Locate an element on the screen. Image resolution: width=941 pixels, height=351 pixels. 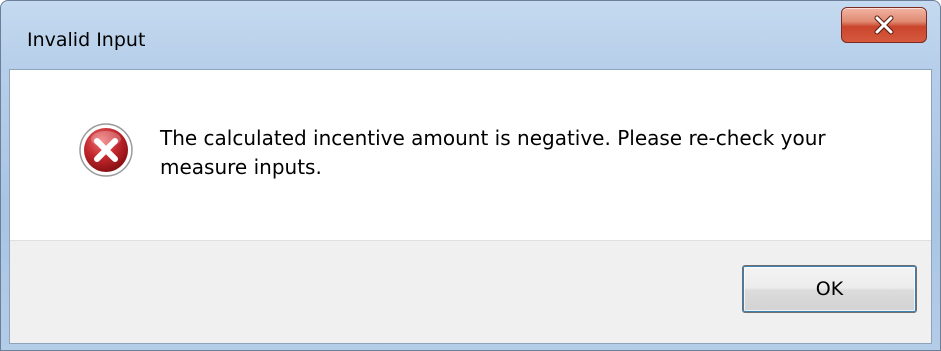
close-icon is located at coordinates (884, 25).